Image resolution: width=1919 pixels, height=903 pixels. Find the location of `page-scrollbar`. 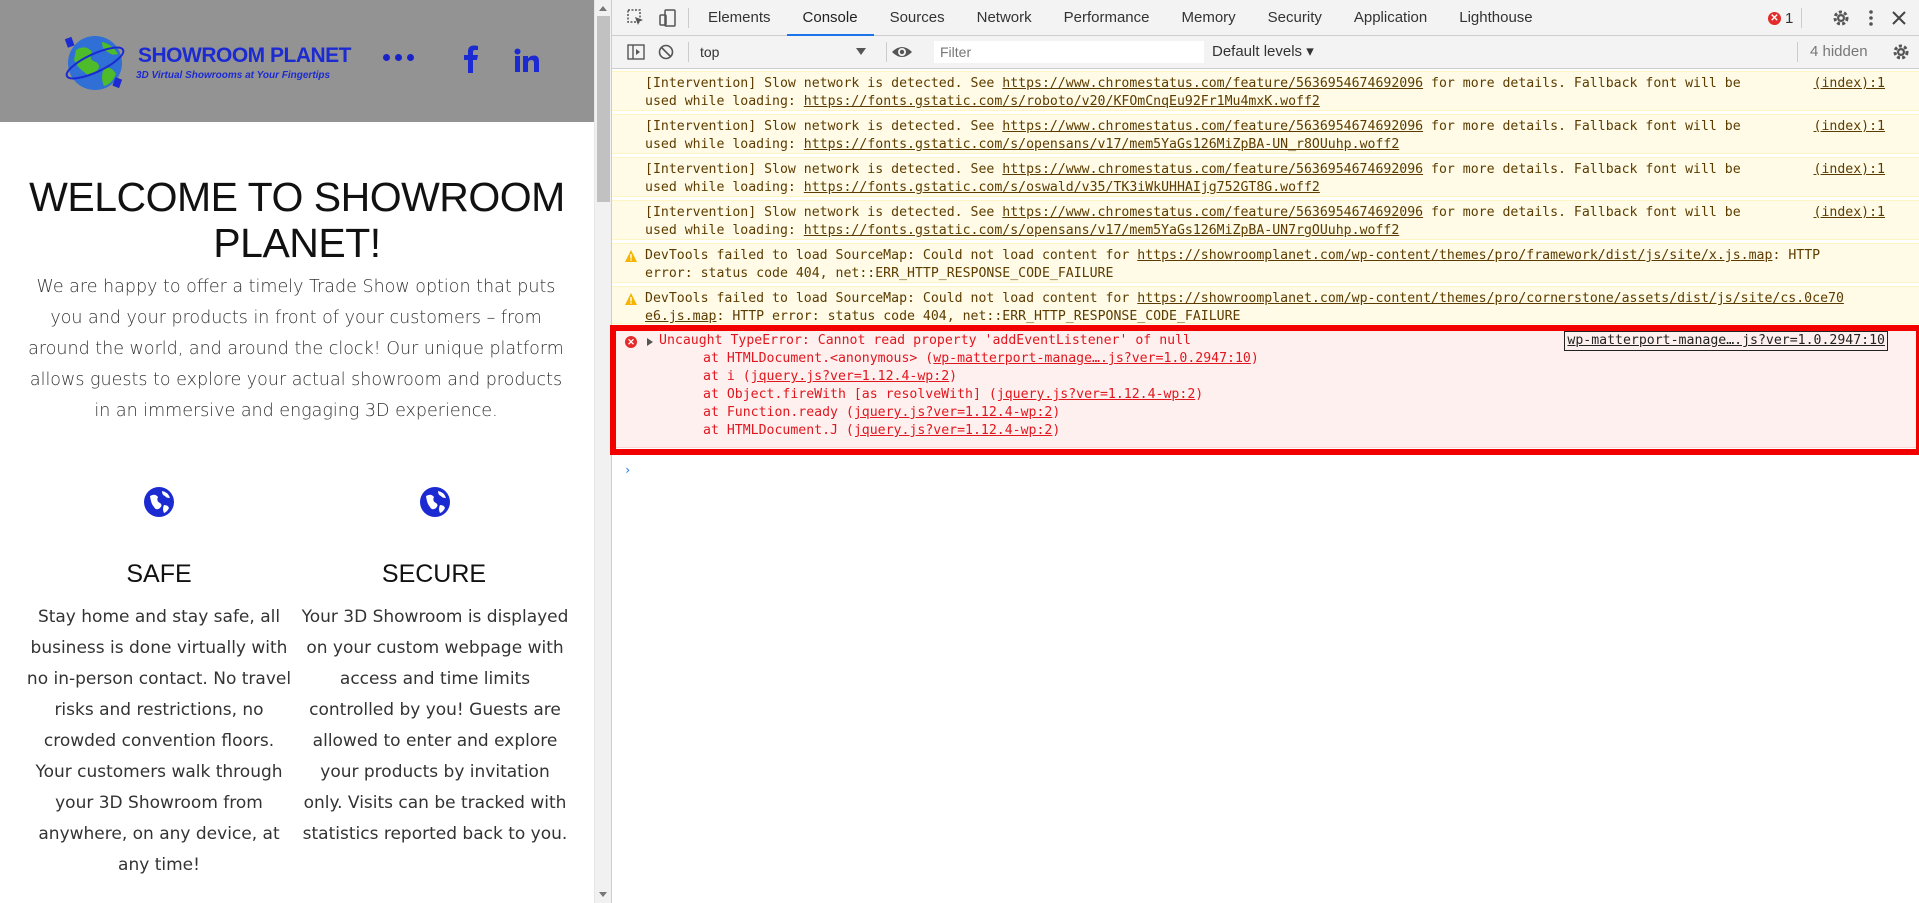

page-scrollbar is located at coordinates (602, 451).